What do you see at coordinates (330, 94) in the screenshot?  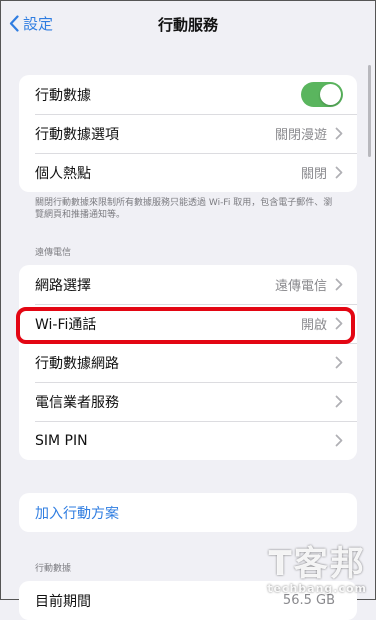 I see `toggle-knob` at bounding box center [330, 94].